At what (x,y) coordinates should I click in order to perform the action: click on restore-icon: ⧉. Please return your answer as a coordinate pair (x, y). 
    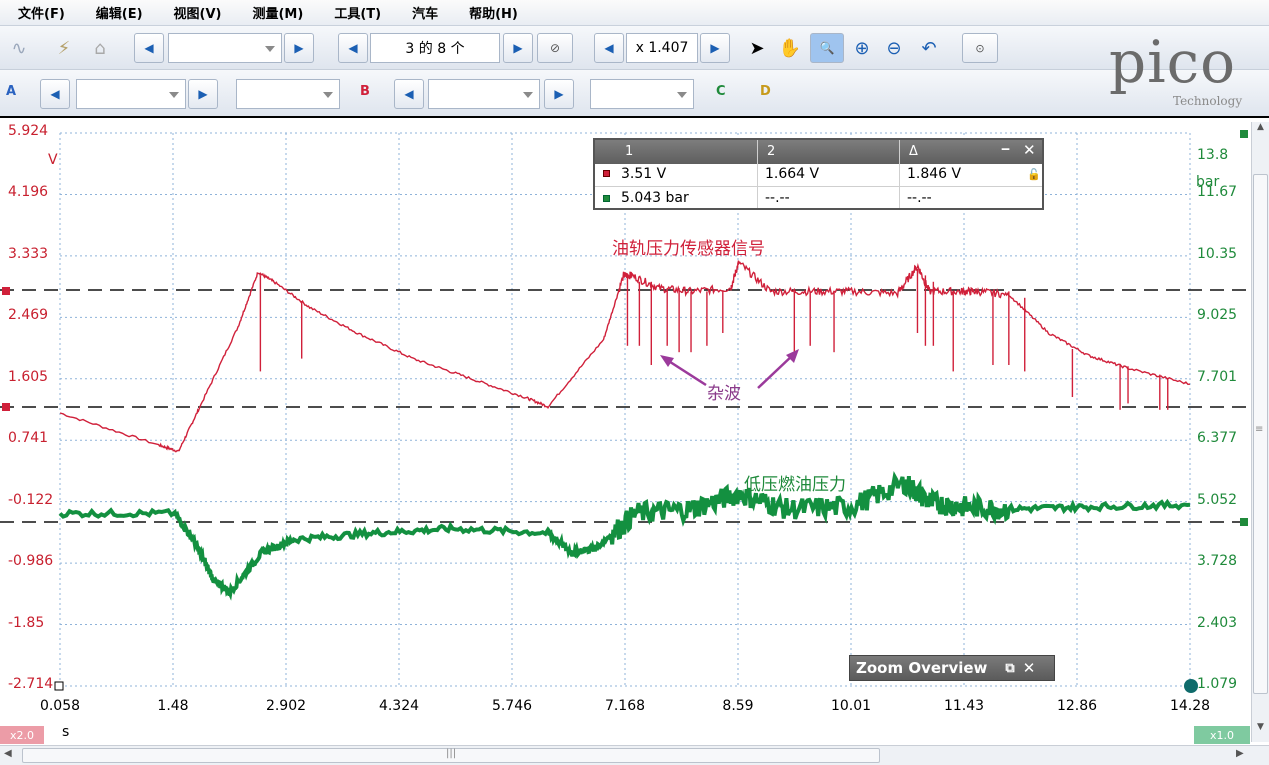
    Looking at the image, I should click on (1009, 668).